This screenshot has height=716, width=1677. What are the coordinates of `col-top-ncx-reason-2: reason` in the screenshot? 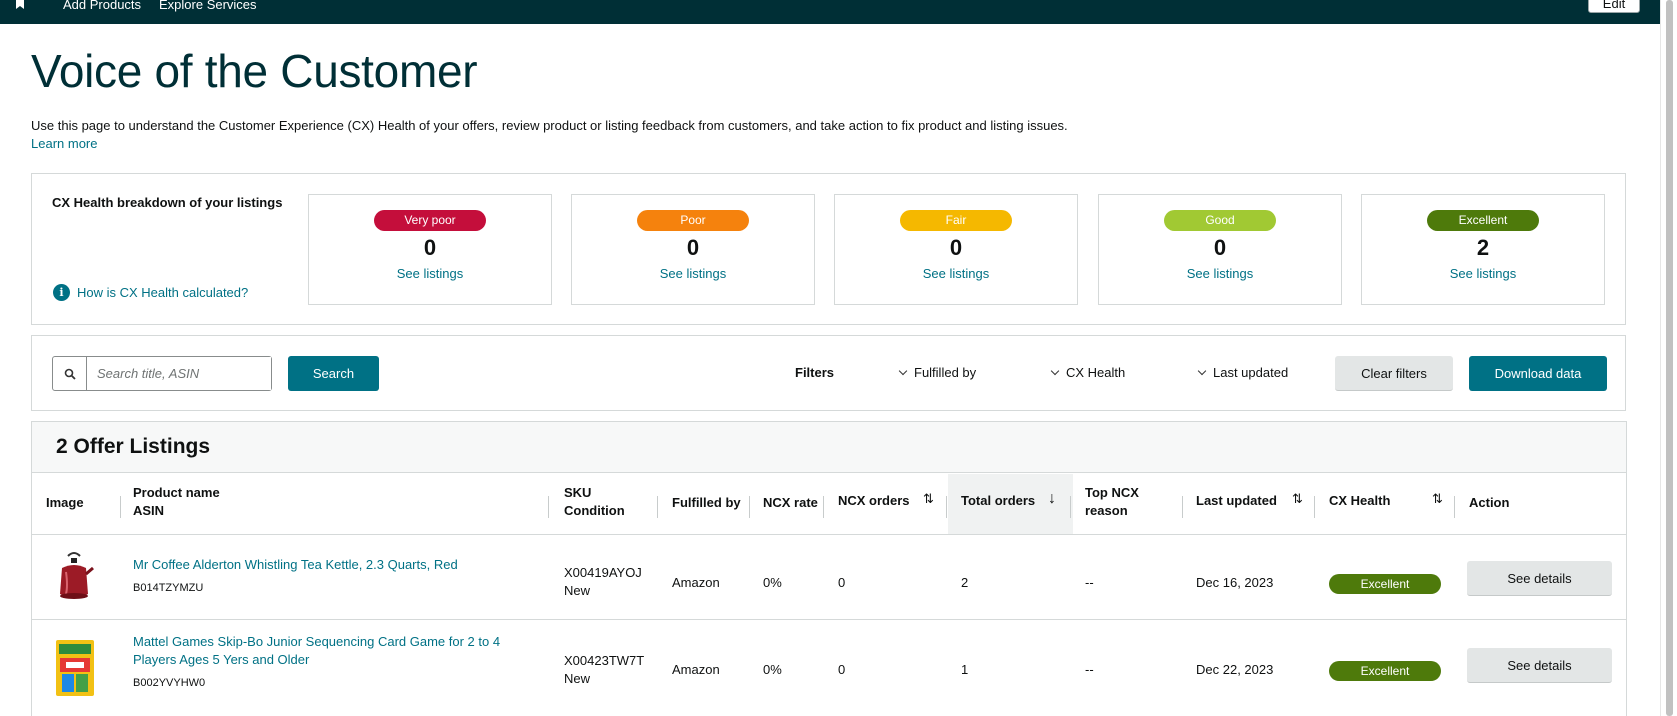 It's located at (1106, 510).